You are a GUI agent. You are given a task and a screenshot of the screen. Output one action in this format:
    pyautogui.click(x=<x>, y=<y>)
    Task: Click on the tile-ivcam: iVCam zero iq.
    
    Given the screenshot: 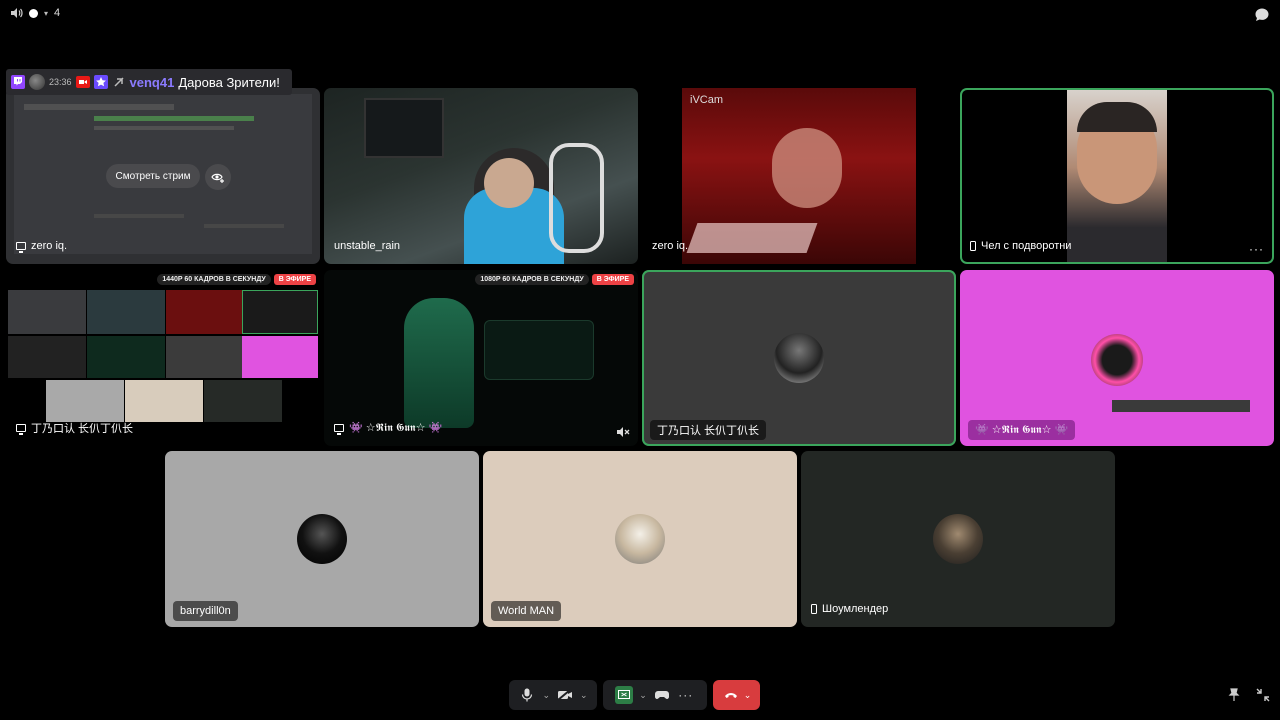 What is the action you would take?
    pyautogui.click(x=799, y=176)
    